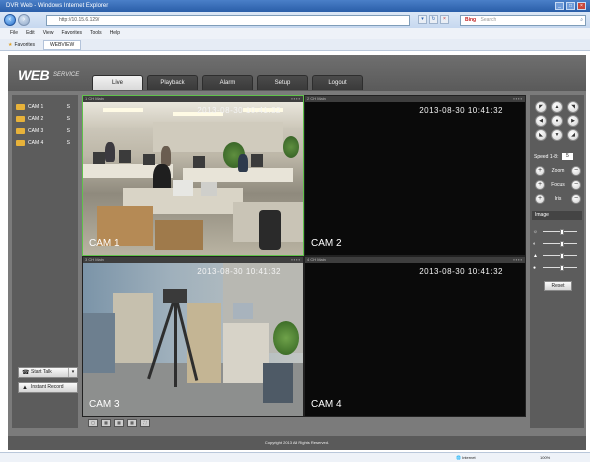 The width and height of the screenshot is (590, 462). What do you see at coordinates (48, 372) in the screenshot?
I see `start-talk-button: ☎ Start Talk ▾` at bounding box center [48, 372].